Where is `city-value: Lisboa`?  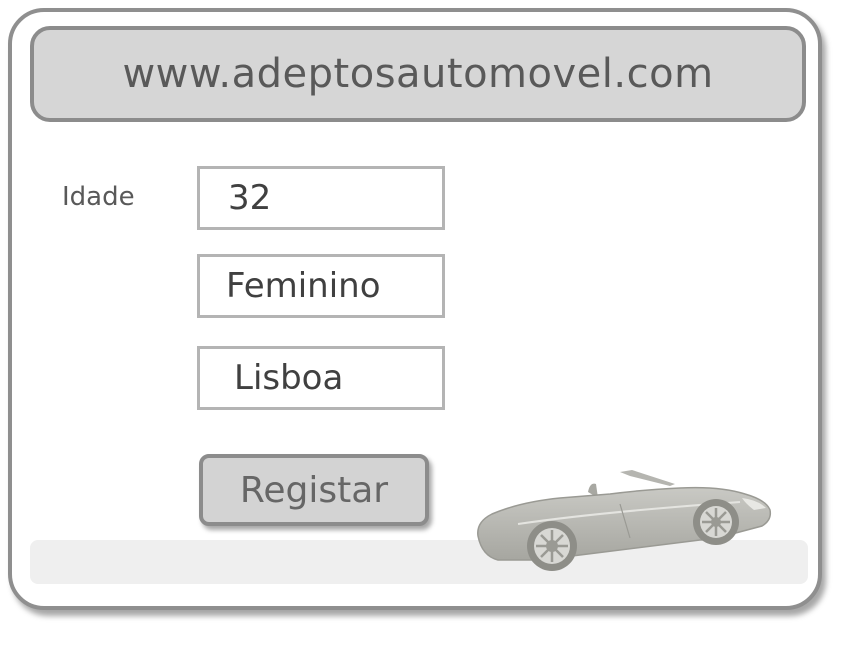
city-value: Lisboa is located at coordinates (289, 378).